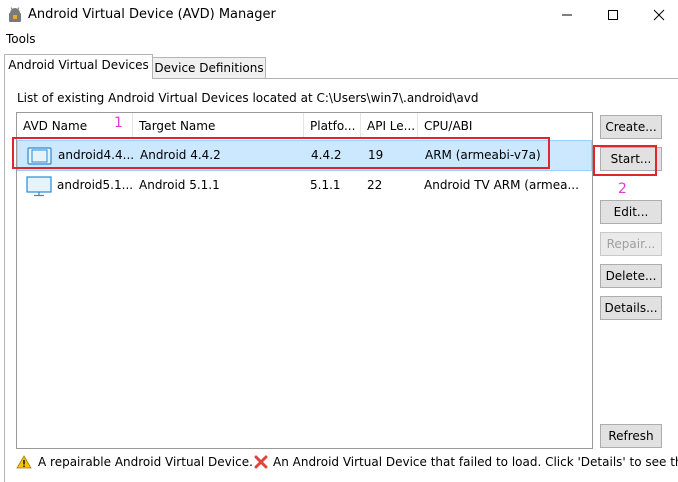 This screenshot has height=482, width=678. I want to click on api-level-cell: 22, so click(375, 185).